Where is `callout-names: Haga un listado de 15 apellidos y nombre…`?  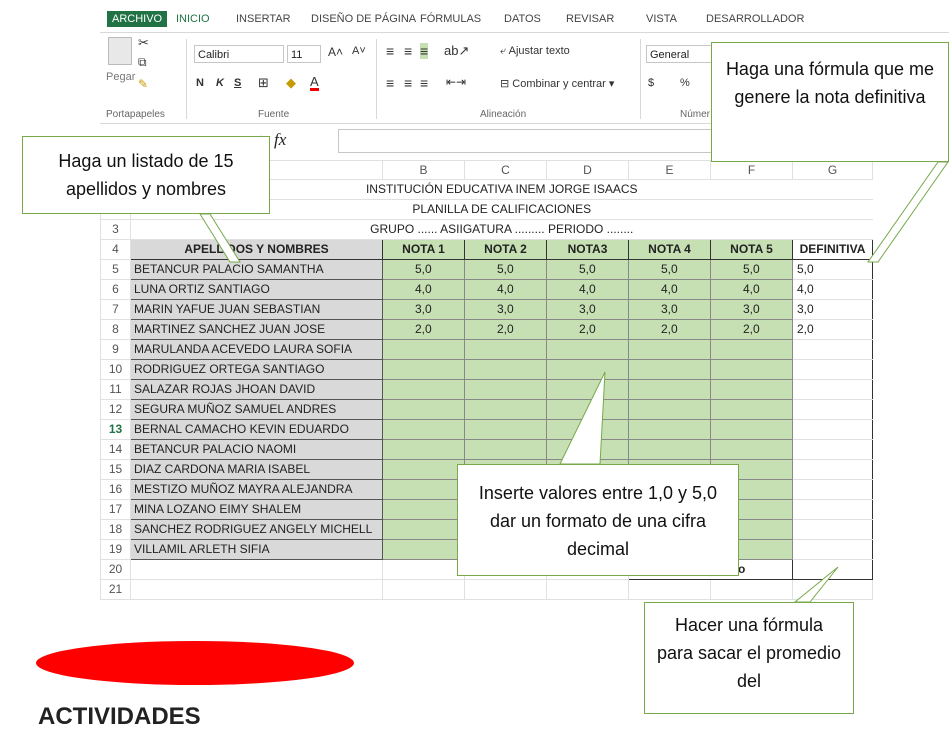 callout-names: Haga un listado de 15 apellidos y nombre… is located at coordinates (146, 175).